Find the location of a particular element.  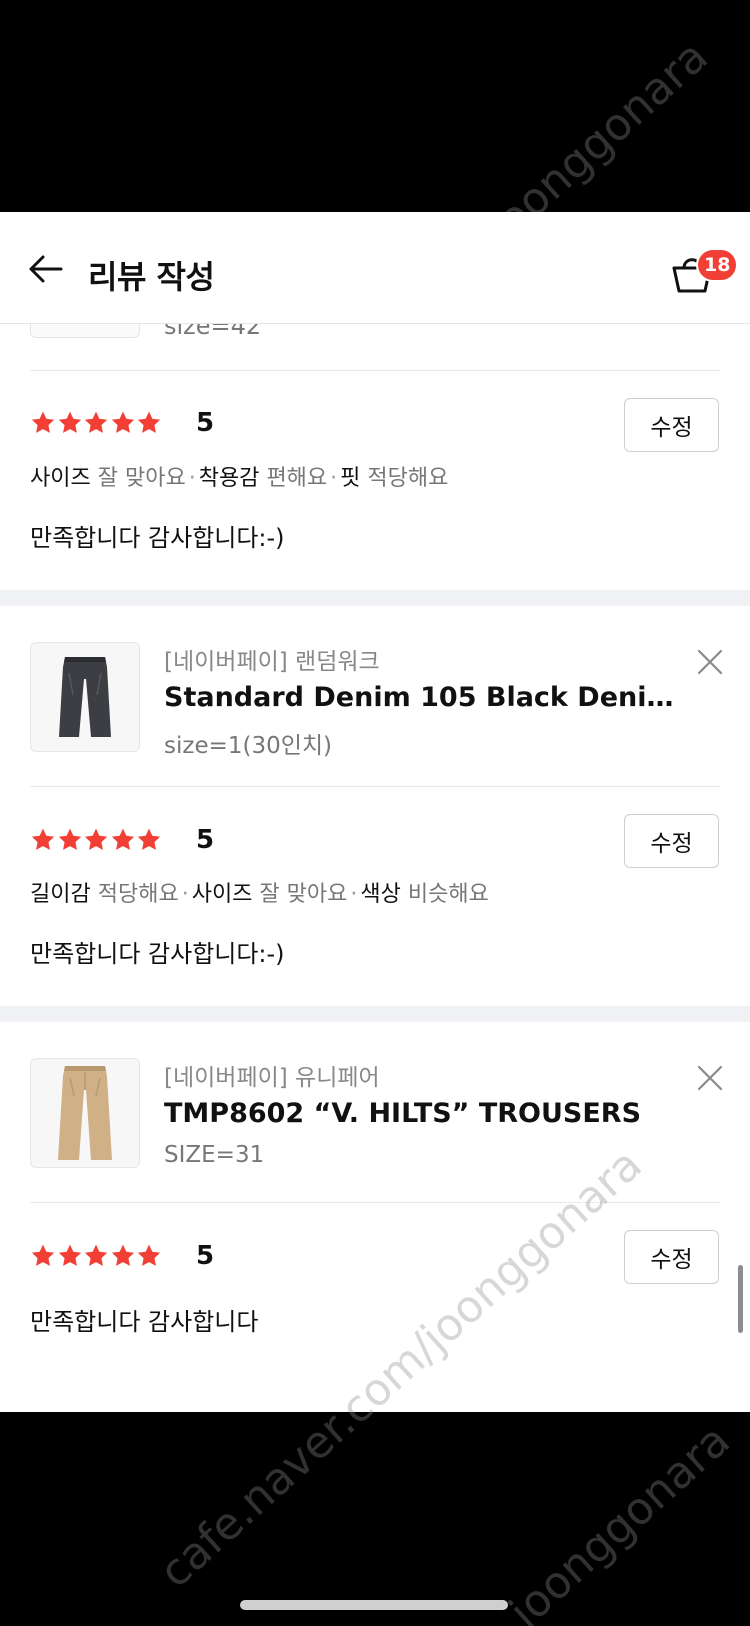

product-name: TMP8602 “V. HILTS” TROUSERS is located at coordinates (419, 1113).